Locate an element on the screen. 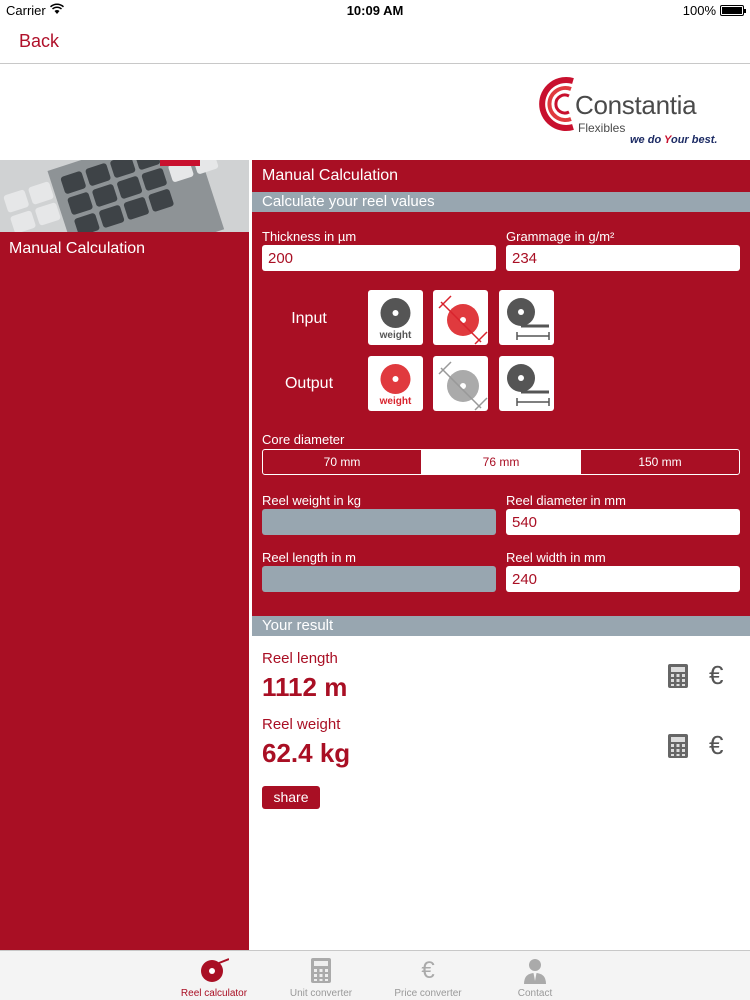 This screenshot has height=1000, width=750. core-diameter-selector: 70 mm 76 mm 150 mm is located at coordinates (501, 462).